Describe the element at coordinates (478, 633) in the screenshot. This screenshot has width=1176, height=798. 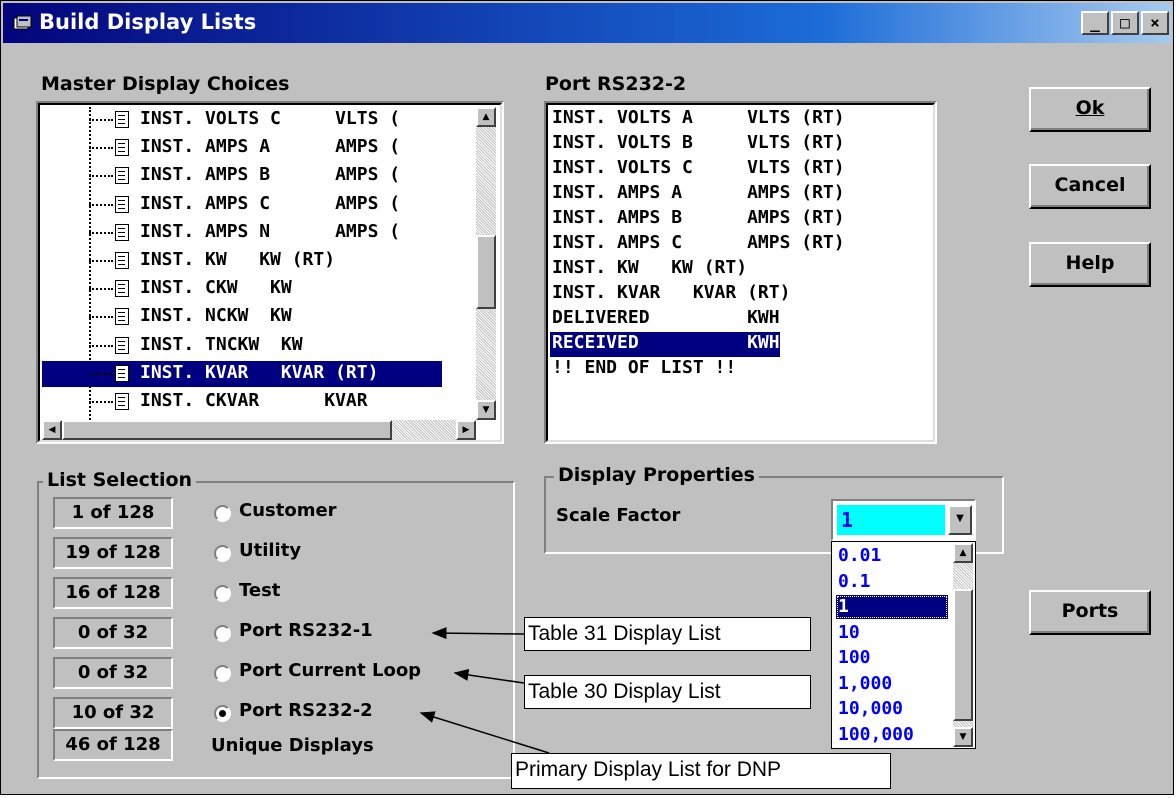
I see `arrow-table31` at that location.